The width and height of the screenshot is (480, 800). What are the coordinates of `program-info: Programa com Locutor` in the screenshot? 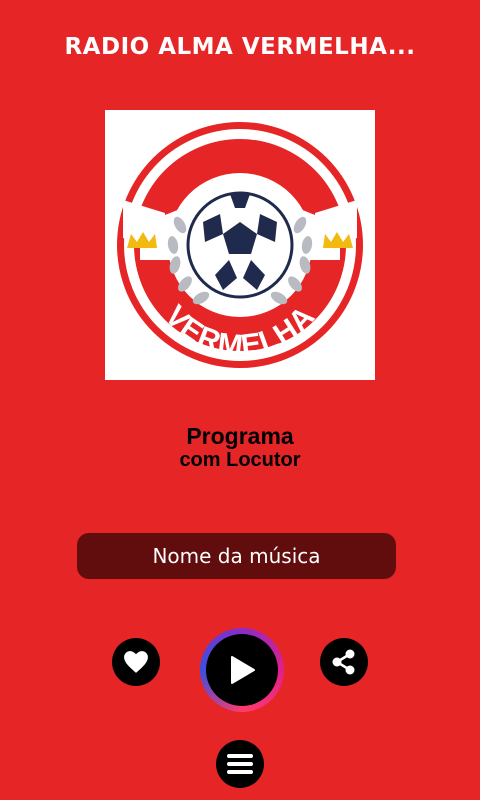 It's located at (240, 447).